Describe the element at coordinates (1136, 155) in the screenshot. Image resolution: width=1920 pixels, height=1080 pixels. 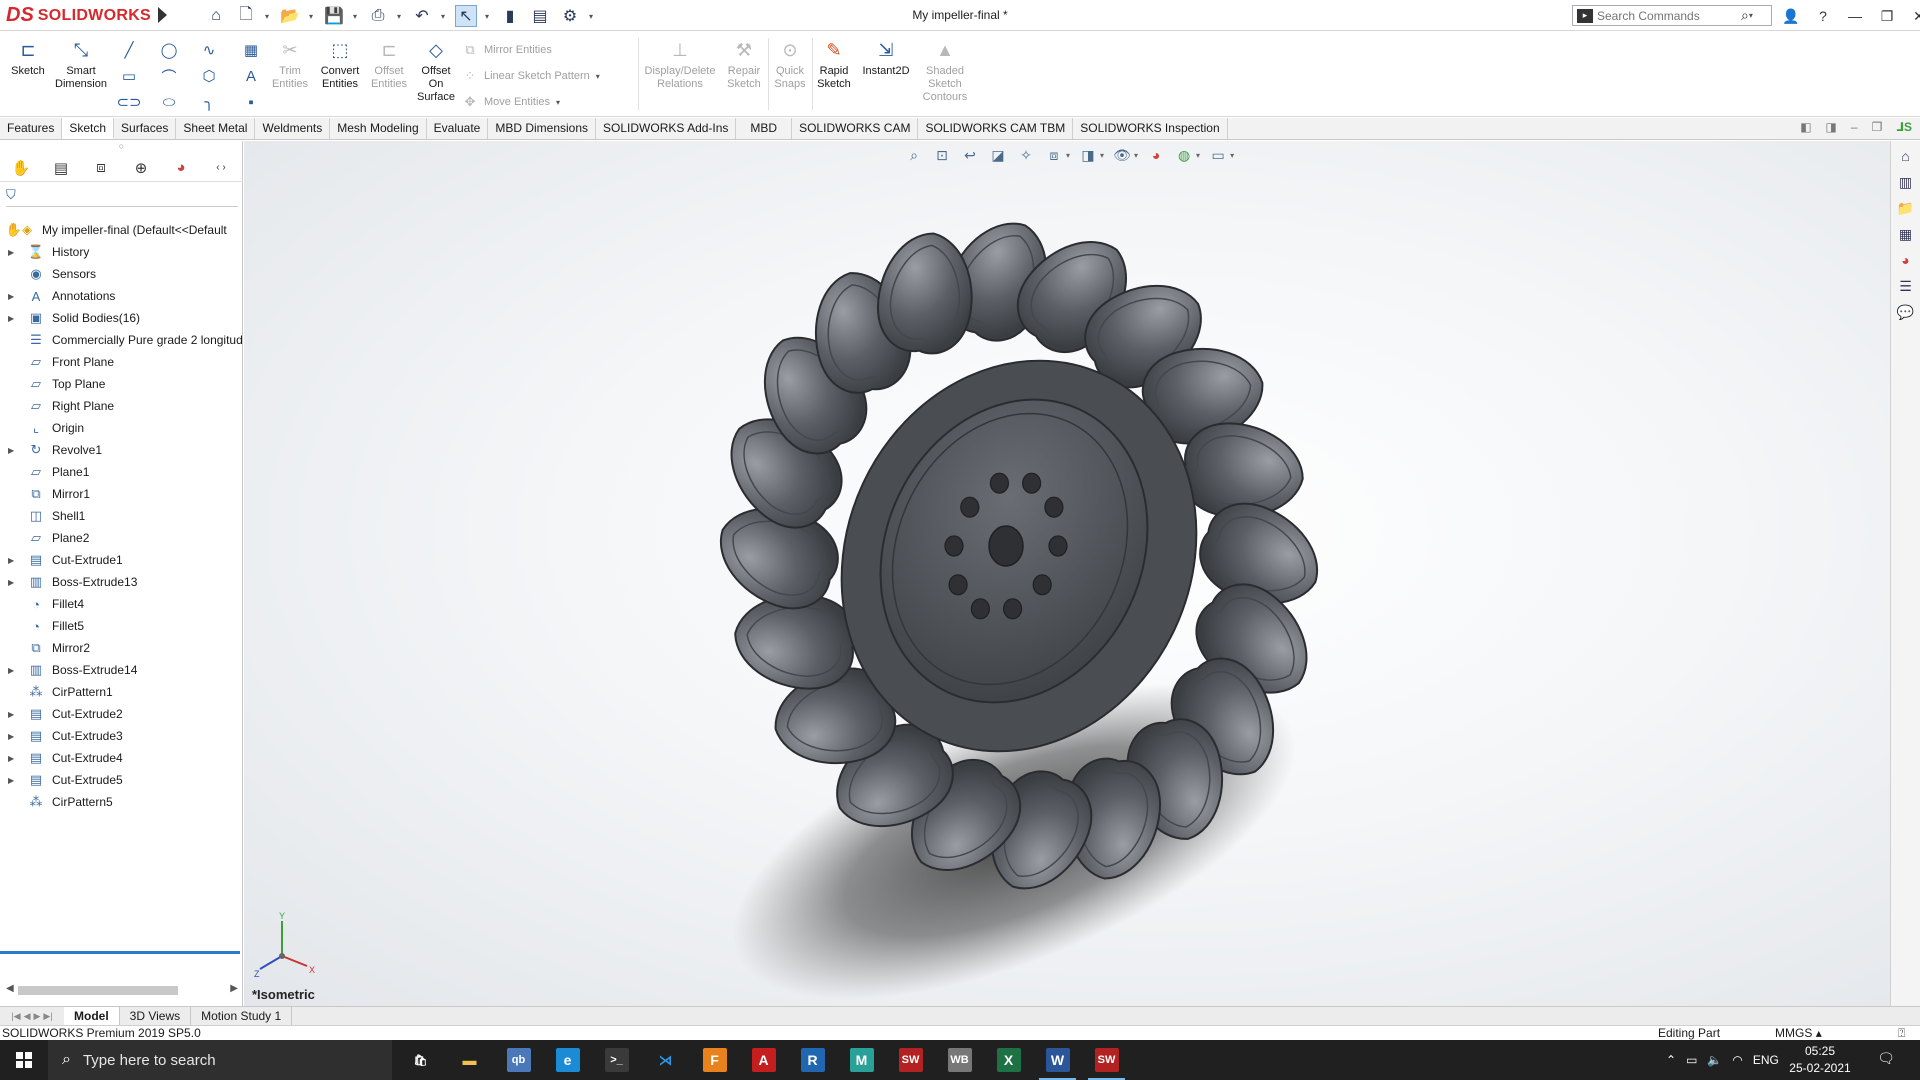
I see `hide-show-dropdown-icon: ▾` at that location.